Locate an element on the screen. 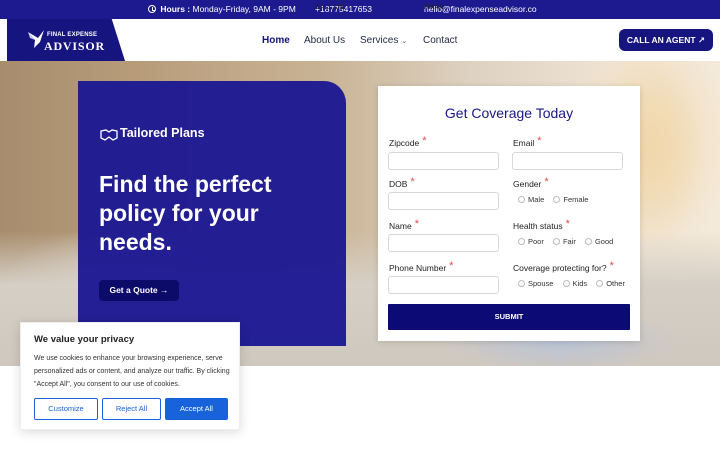 The image size is (720, 450). coverage-kids-label: Kids is located at coordinates (580, 283).